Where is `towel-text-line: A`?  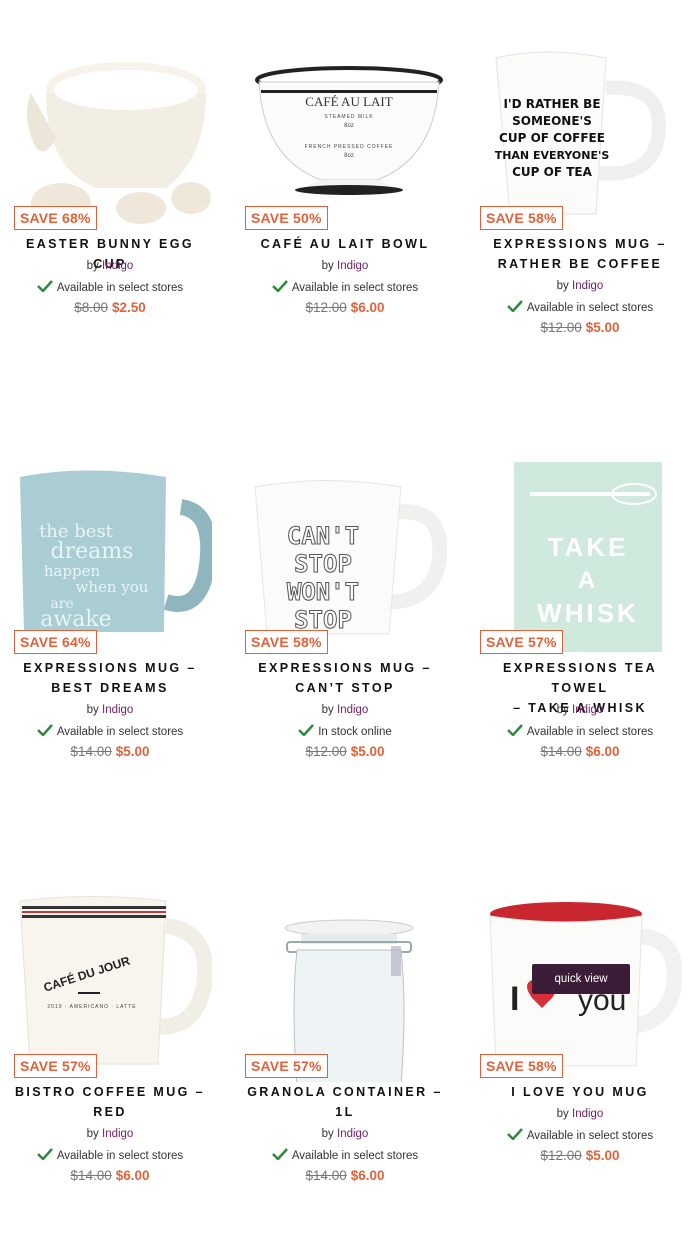
towel-text-line: A is located at coordinates (588, 580).